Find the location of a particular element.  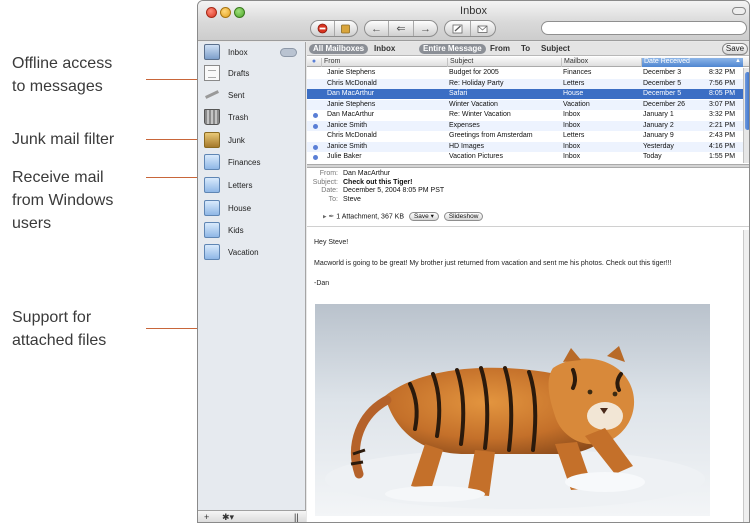

sidebar-item-label: Kids is located at coordinates (236, 230).